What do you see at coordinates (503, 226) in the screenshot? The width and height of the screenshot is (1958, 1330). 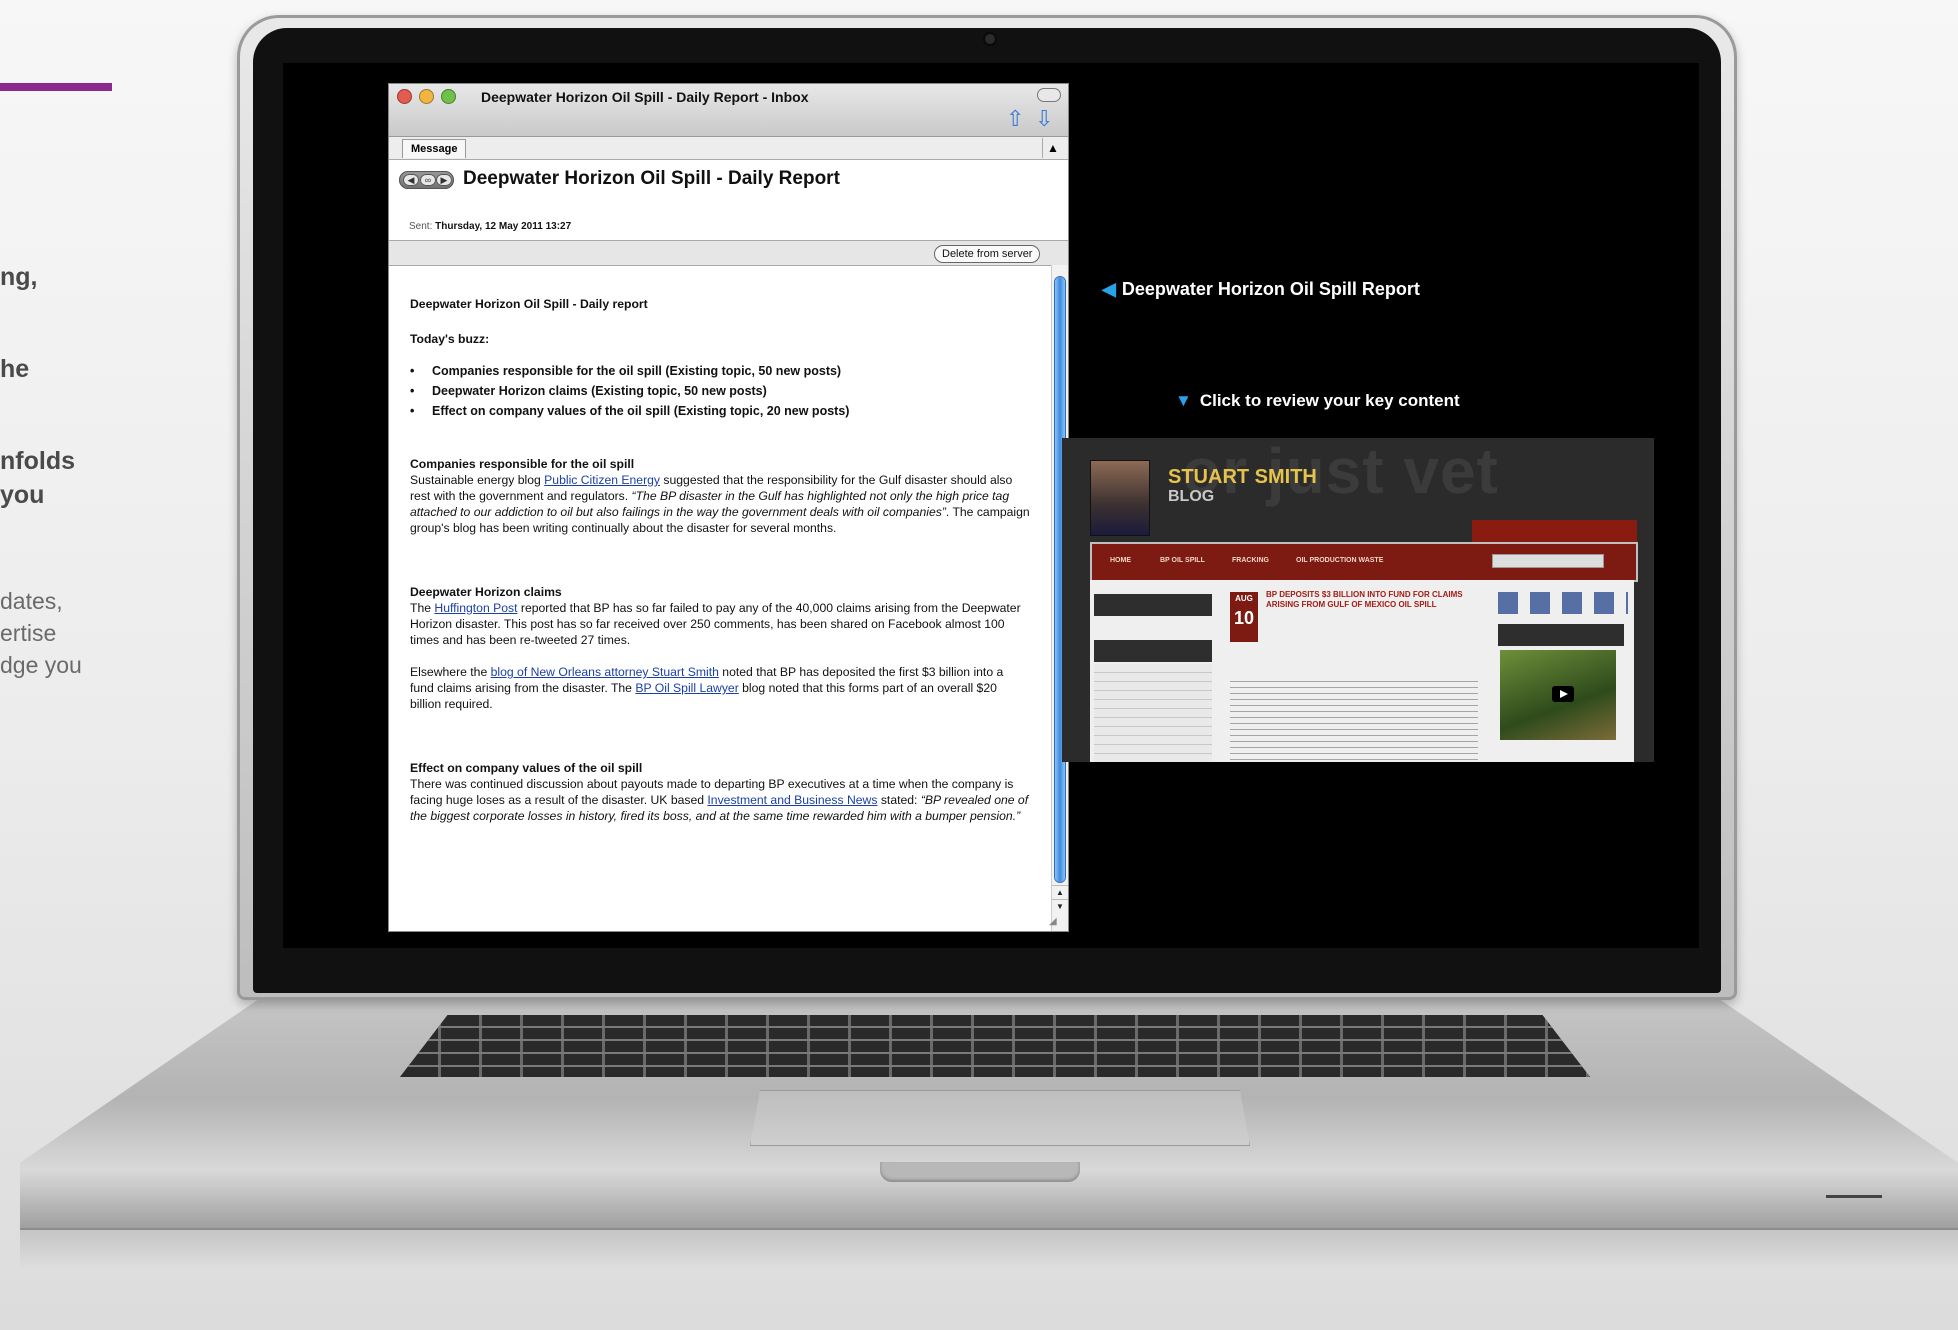 I see `sent-date: Thursday, 12 May 2011 13:27` at bounding box center [503, 226].